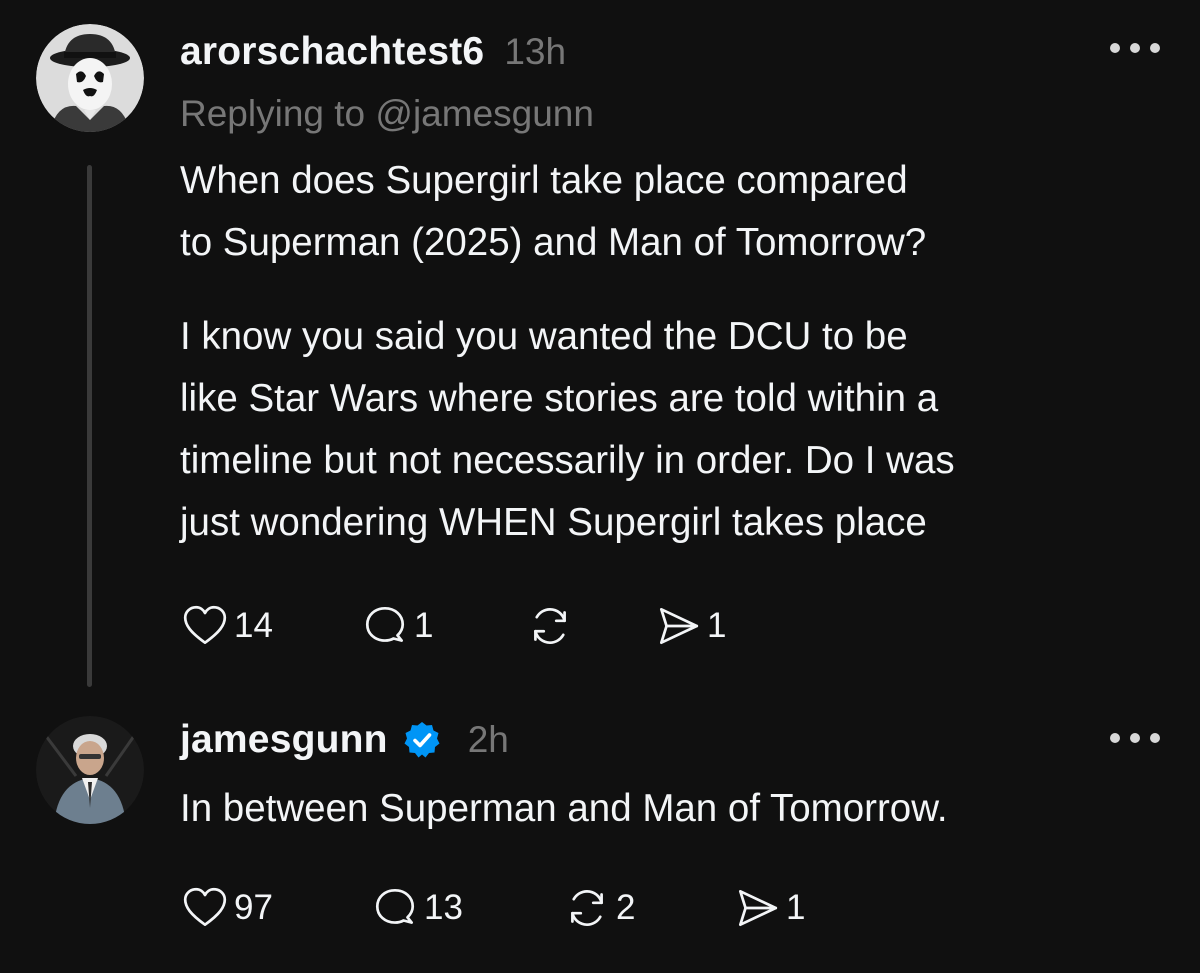  I want to click on action-bar: 14 1 1, so click(471, 626).